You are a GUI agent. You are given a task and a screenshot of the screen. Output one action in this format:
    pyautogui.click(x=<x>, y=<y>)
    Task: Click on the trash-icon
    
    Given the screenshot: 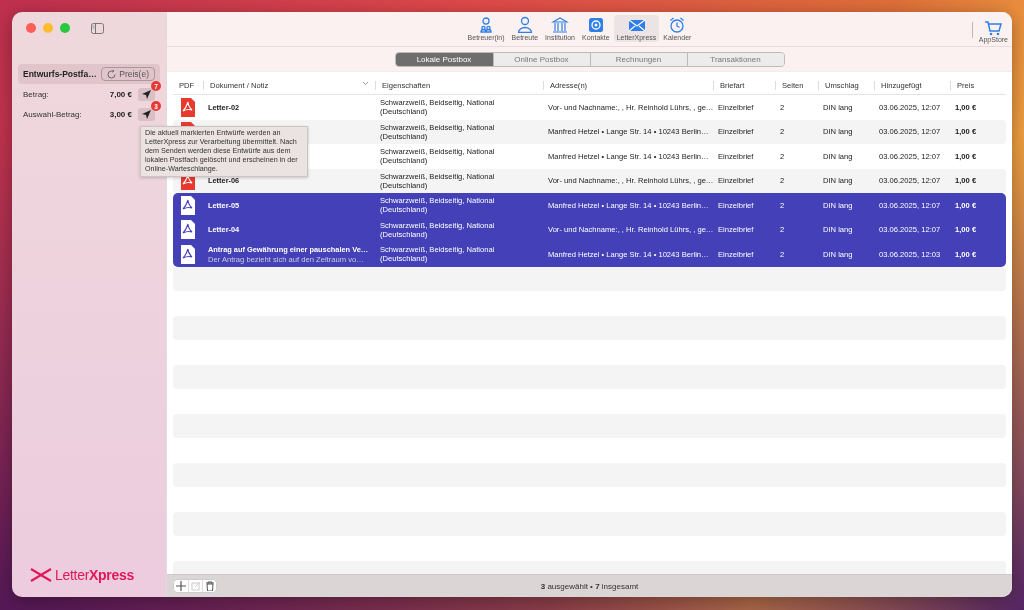 What is the action you would take?
    pyautogui.click(x=209, y=586)
    